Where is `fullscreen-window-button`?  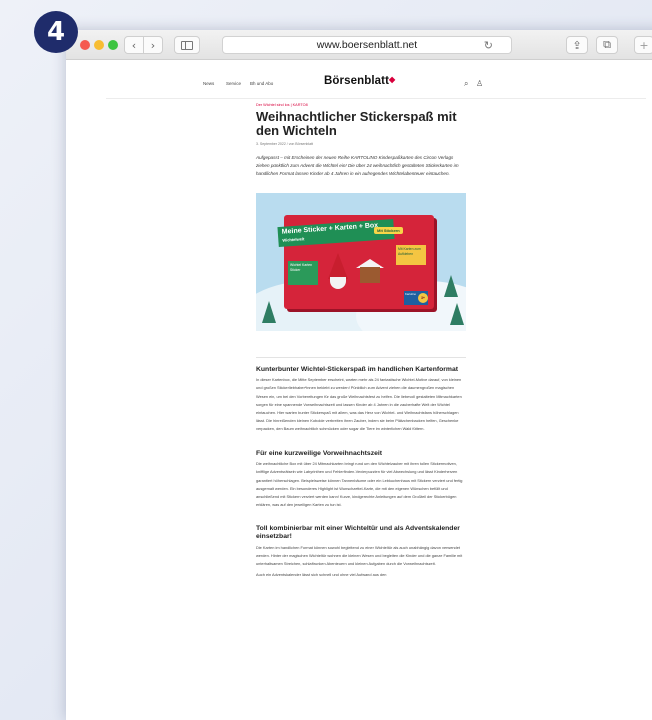 fullscreen-window-button is located at coordinates (113, 45).